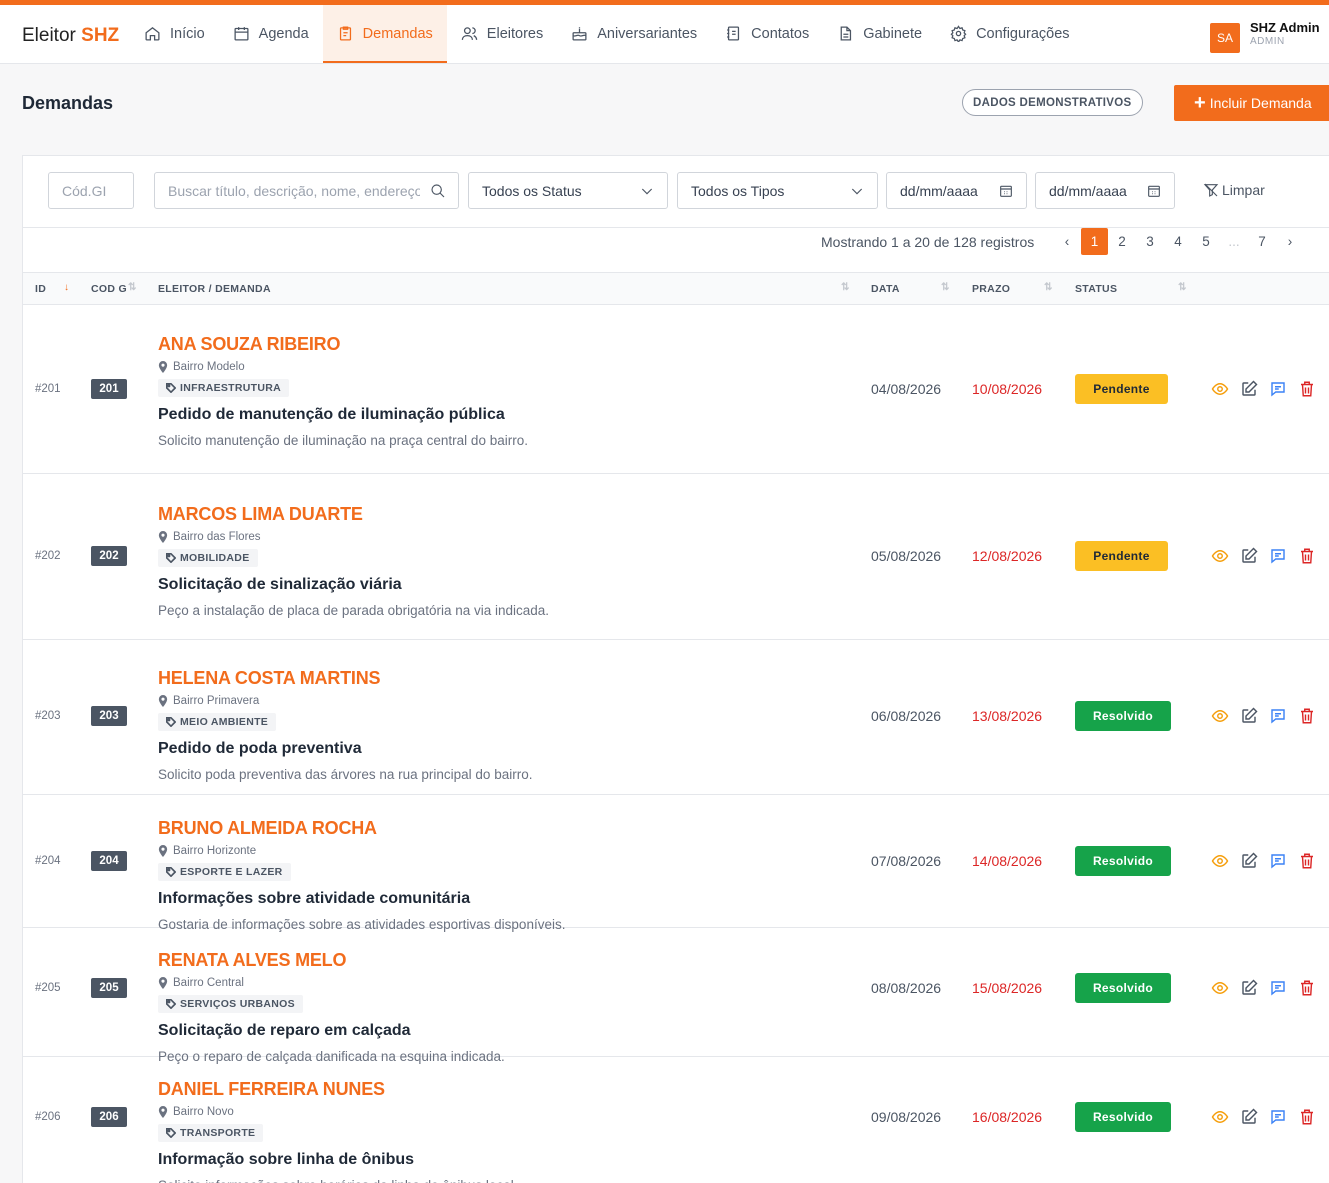 The height and width of the screenshot is (1183, 1329). I want to click on brand-logo: Eleitor SHZ, so click(70, 36).